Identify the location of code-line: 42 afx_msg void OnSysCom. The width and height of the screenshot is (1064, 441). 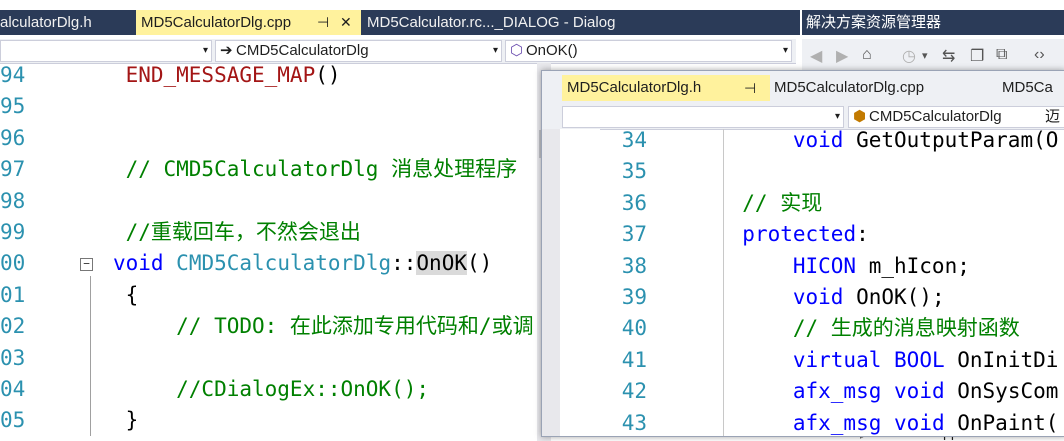
(828, 391).